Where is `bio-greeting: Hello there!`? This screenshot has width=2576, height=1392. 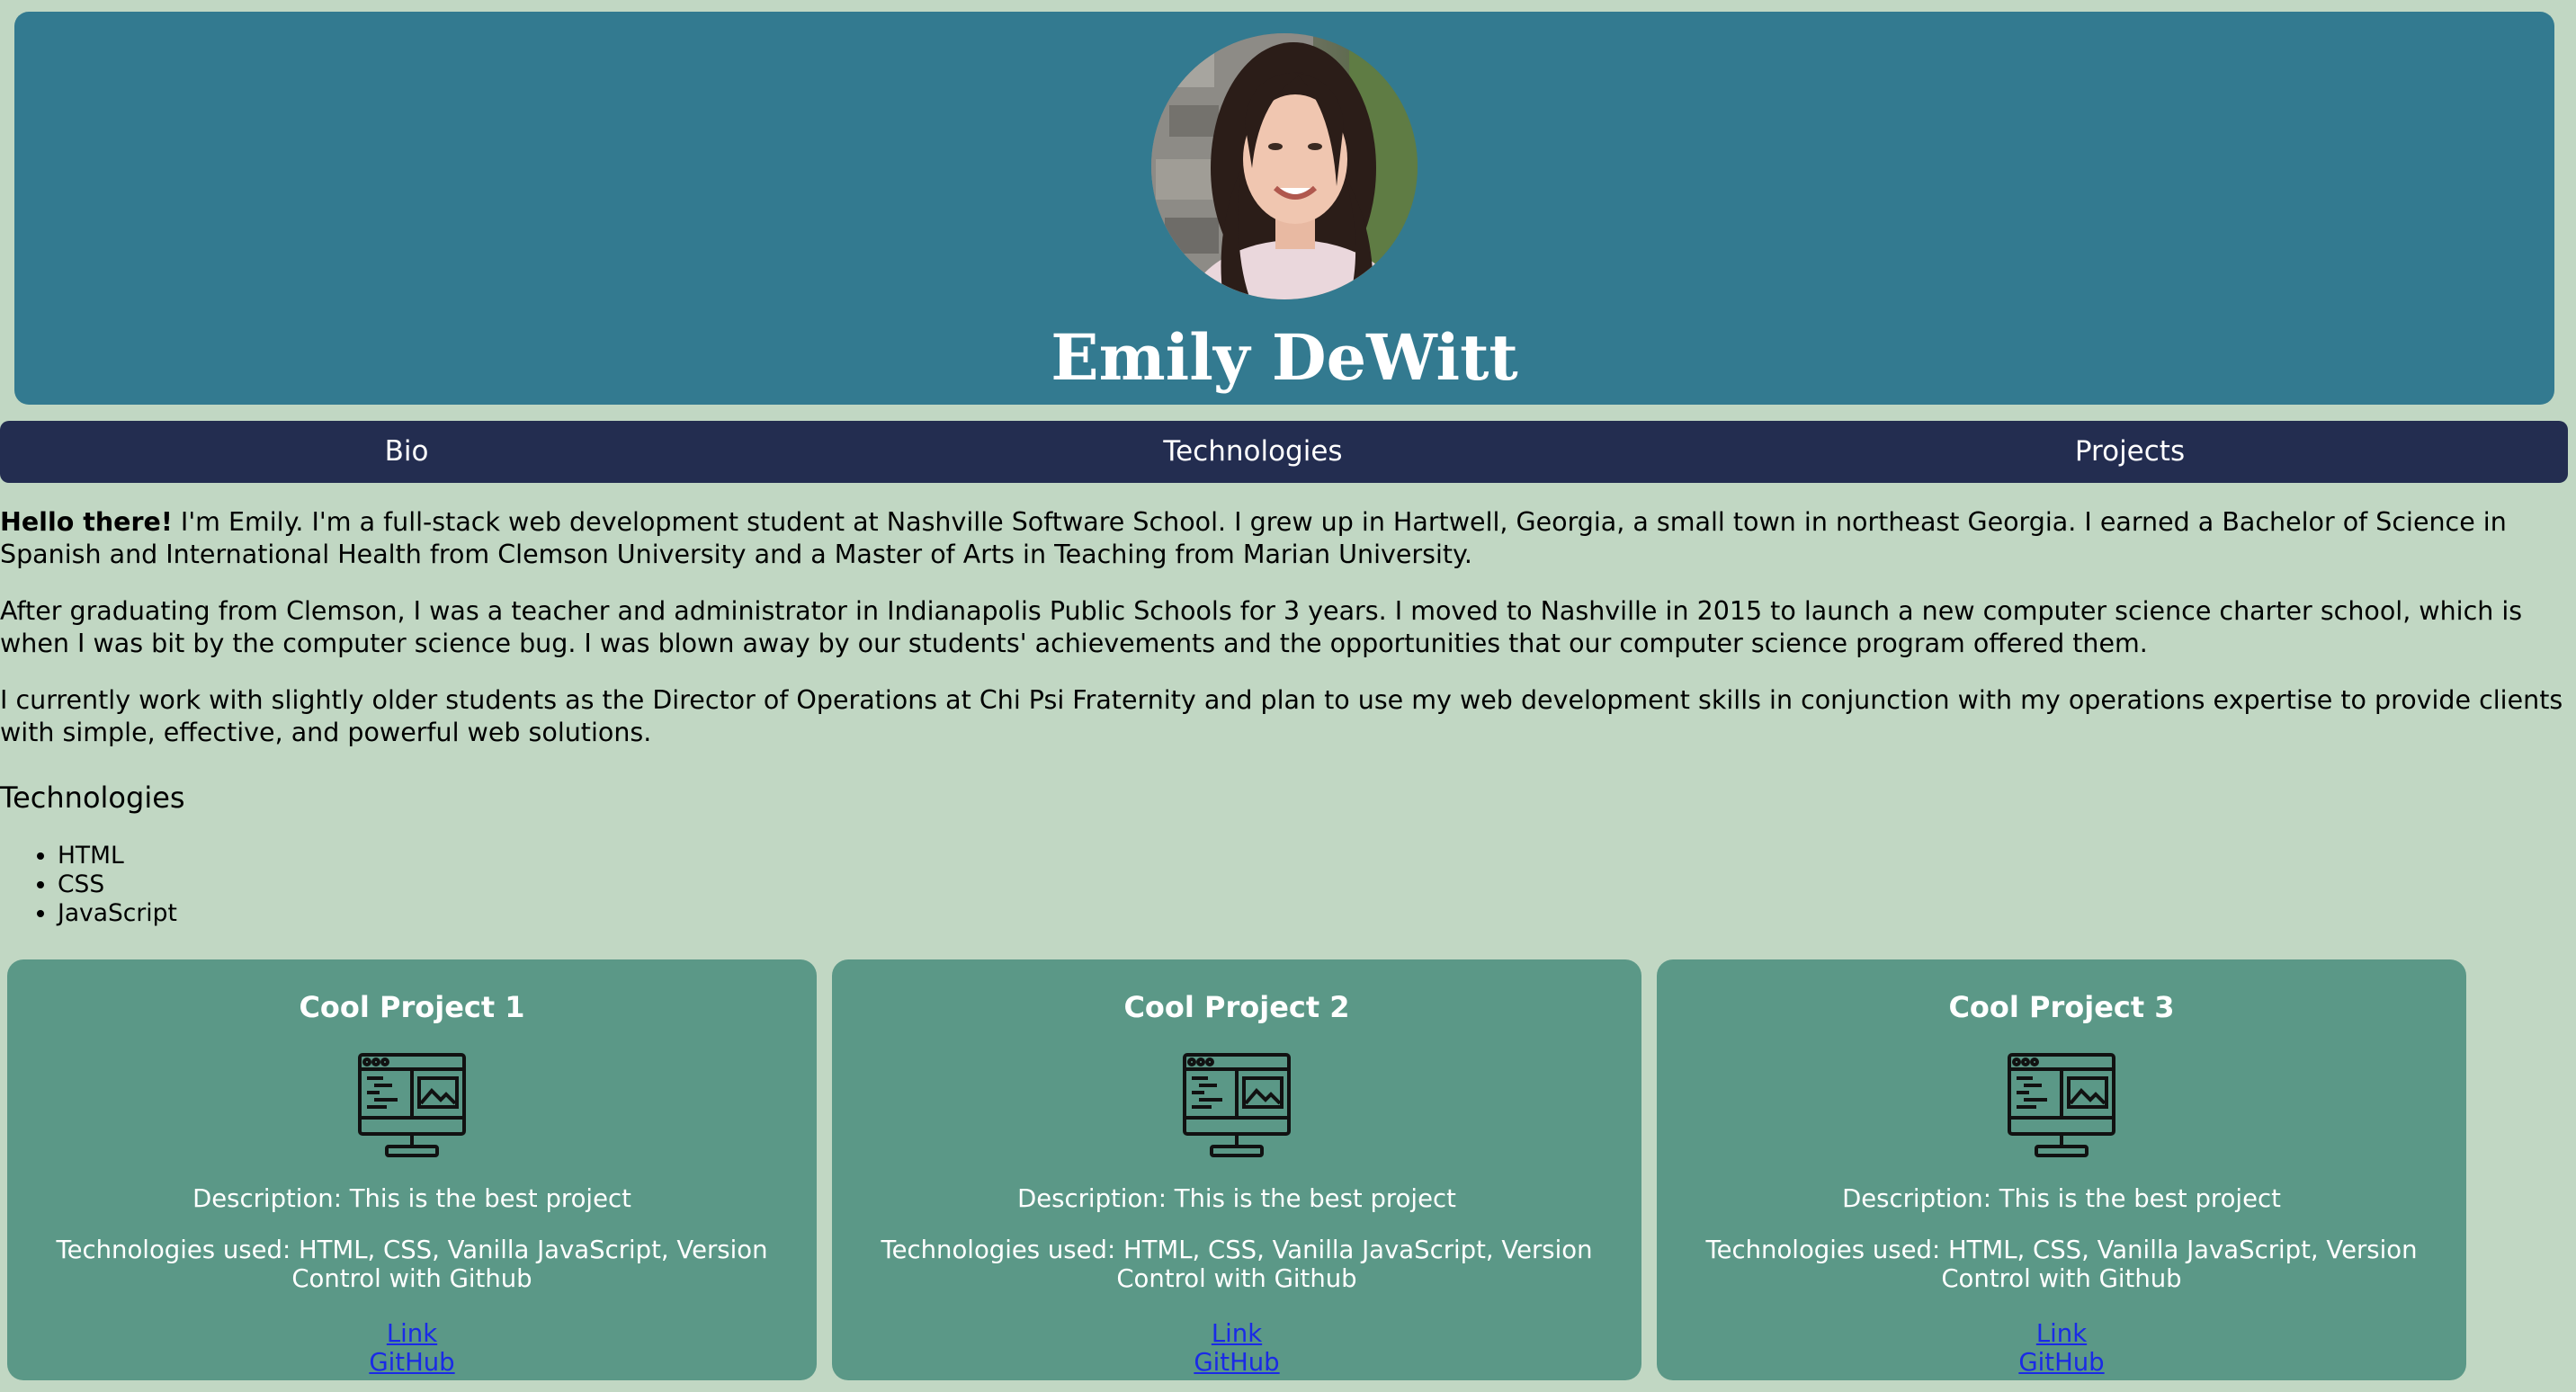 bio-greeting: Hello there! is located at coordinates (86, 522).